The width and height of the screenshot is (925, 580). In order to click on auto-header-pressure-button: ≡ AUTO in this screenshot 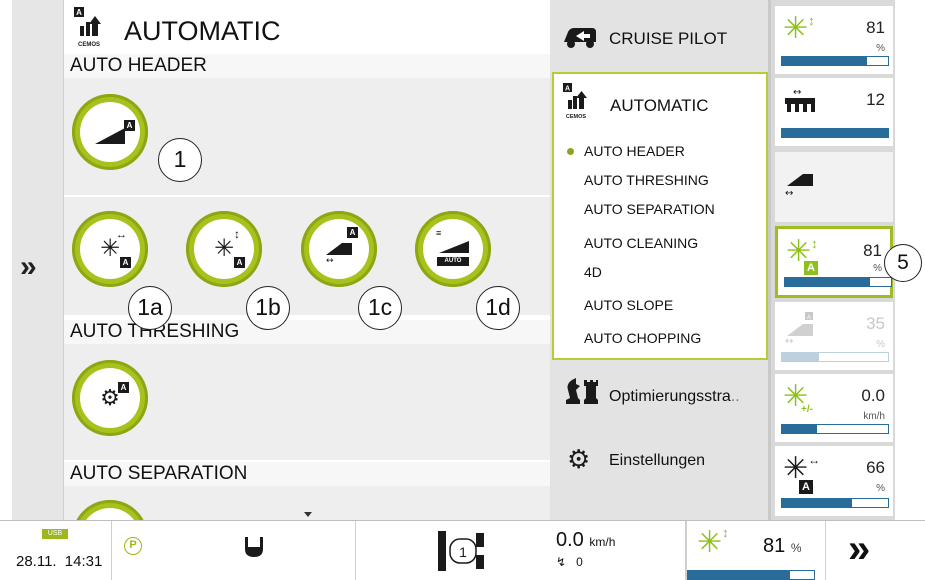, I will do `click(453, 249)`.